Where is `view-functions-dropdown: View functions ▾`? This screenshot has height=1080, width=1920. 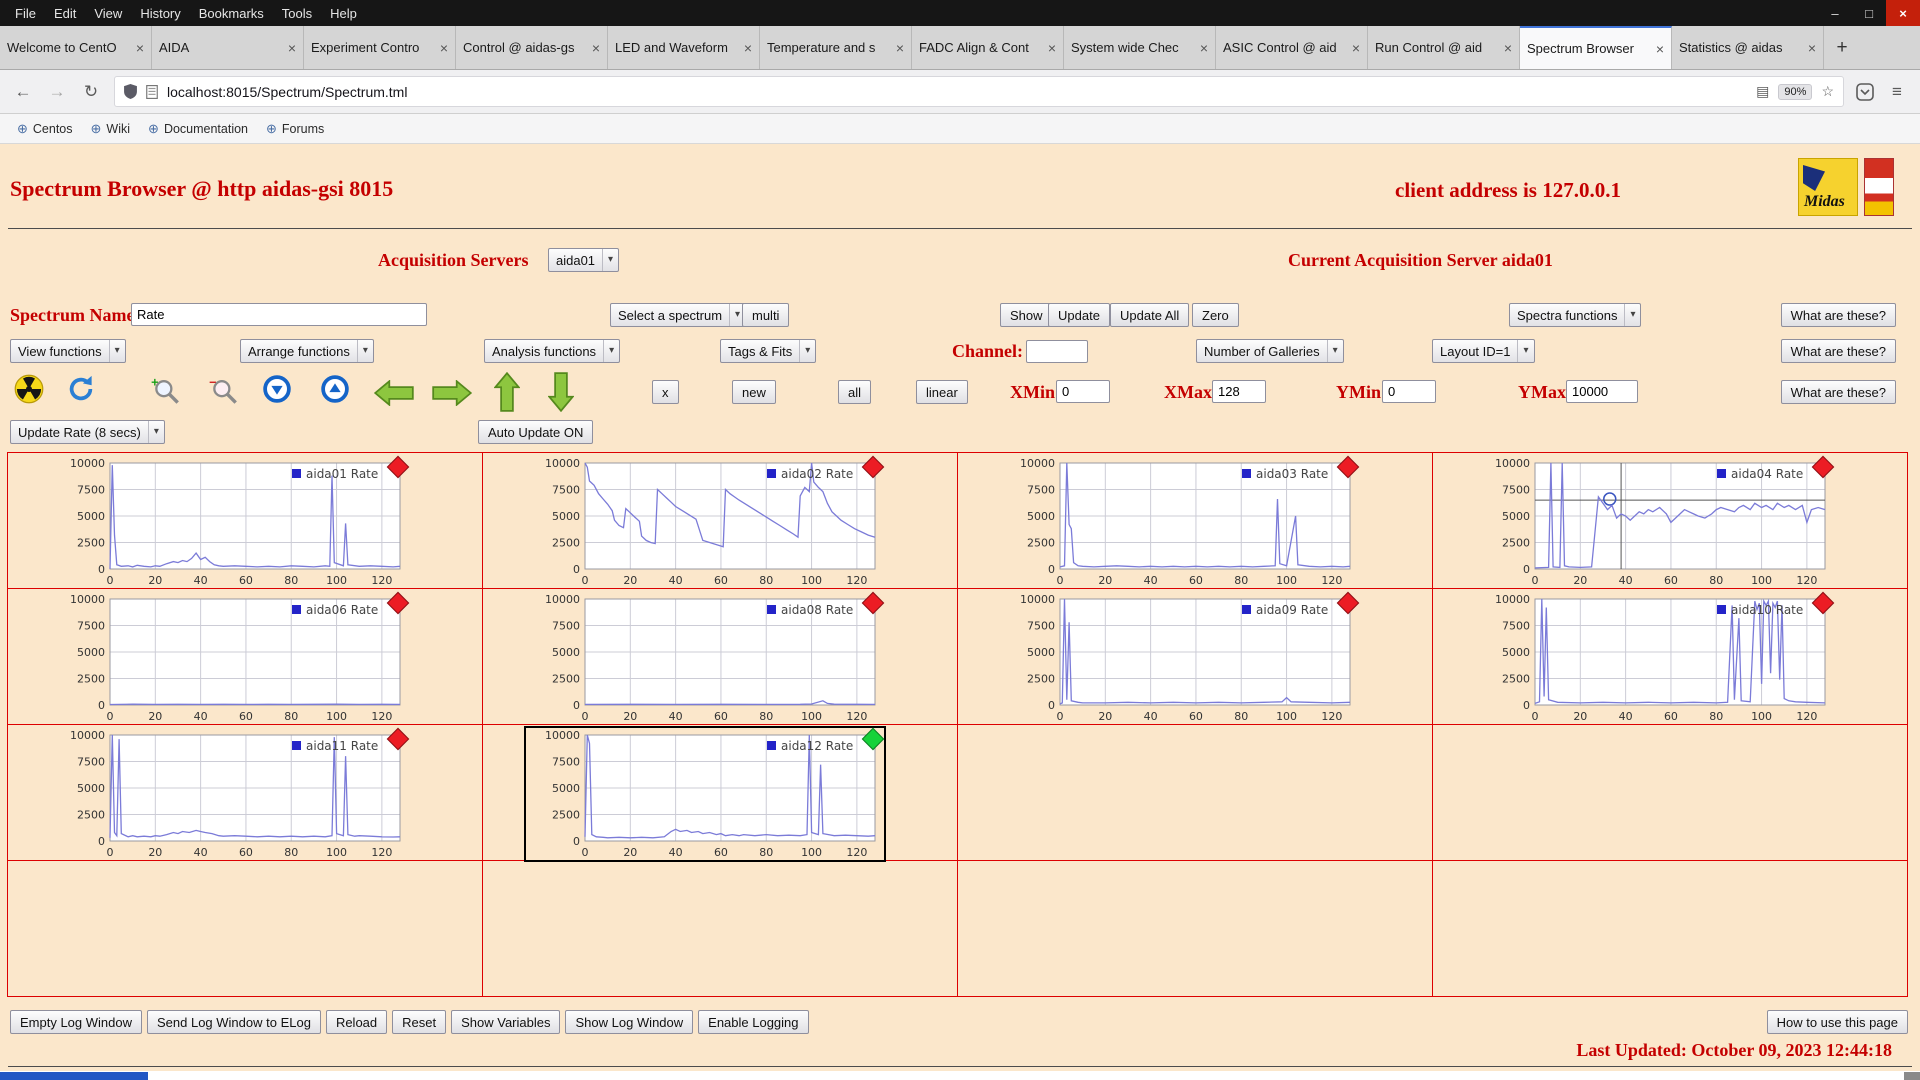 view-functions-dropdown: View functions ▾ is located at coordinates (68, 351).